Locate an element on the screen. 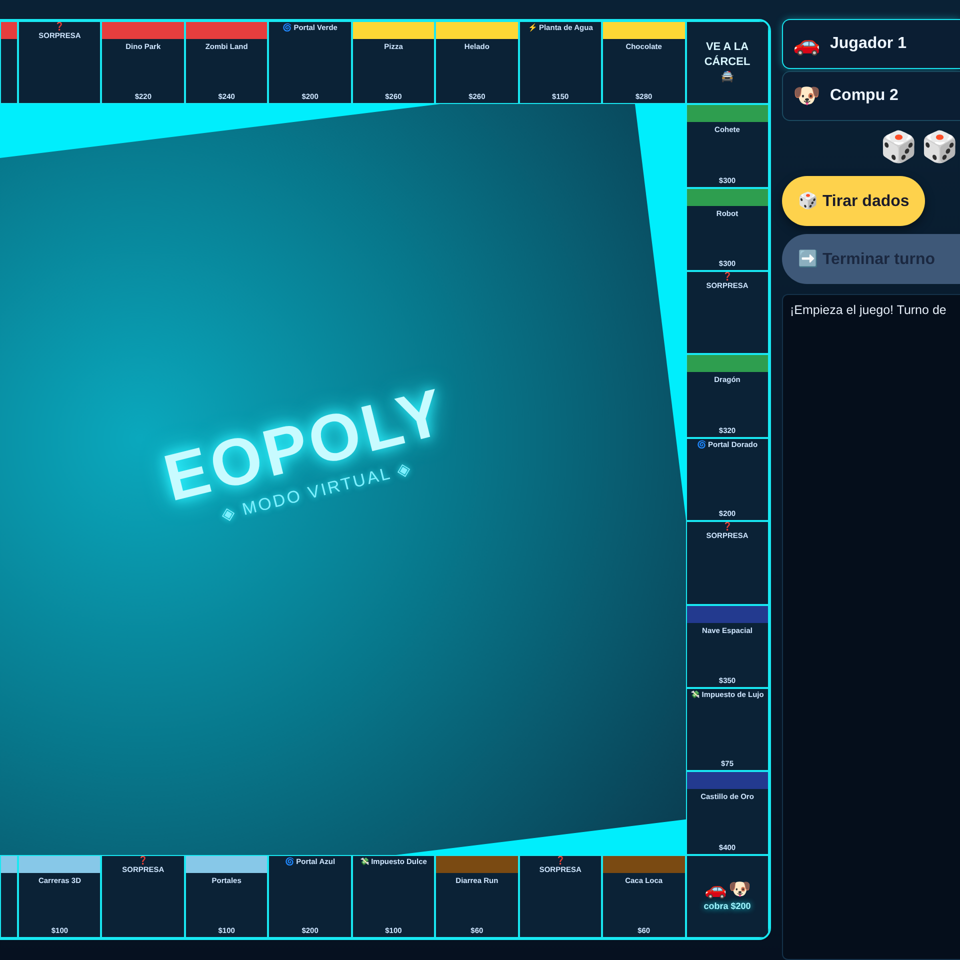 Image resolution: width=960 pixels, height=960 pixels. log-message: ¡Empieza el juego! Turno de is located at coordinates (869, 310).